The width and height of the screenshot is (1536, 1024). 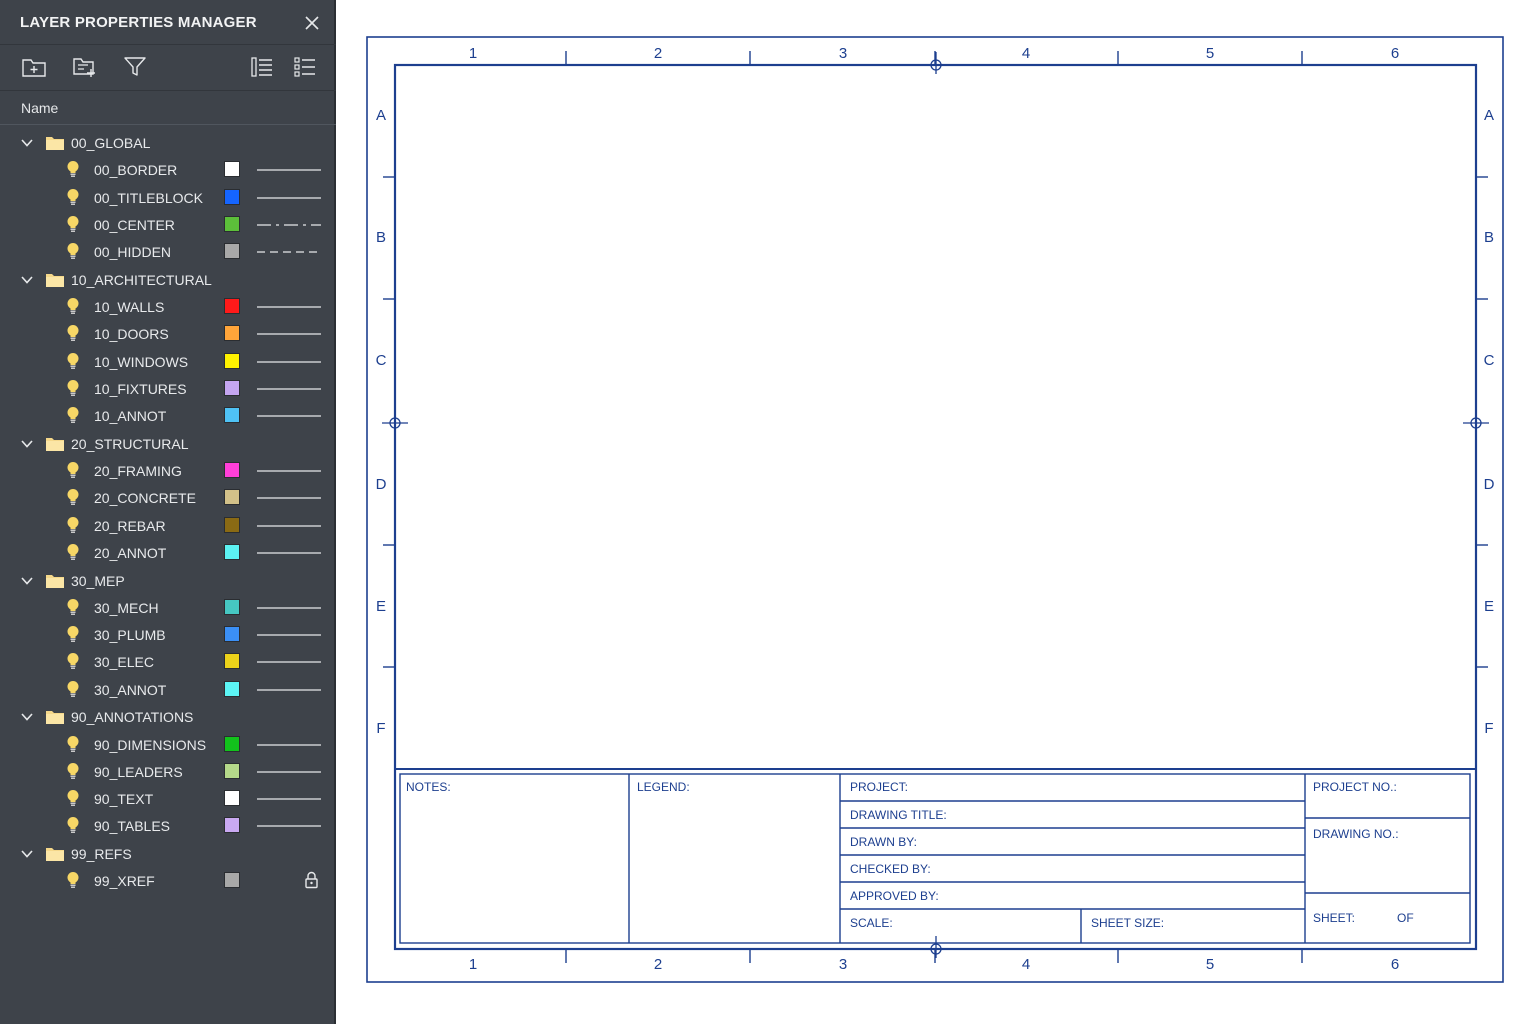 I want to click on layer-row: 90_TEXT, so click(x=168, y=798).